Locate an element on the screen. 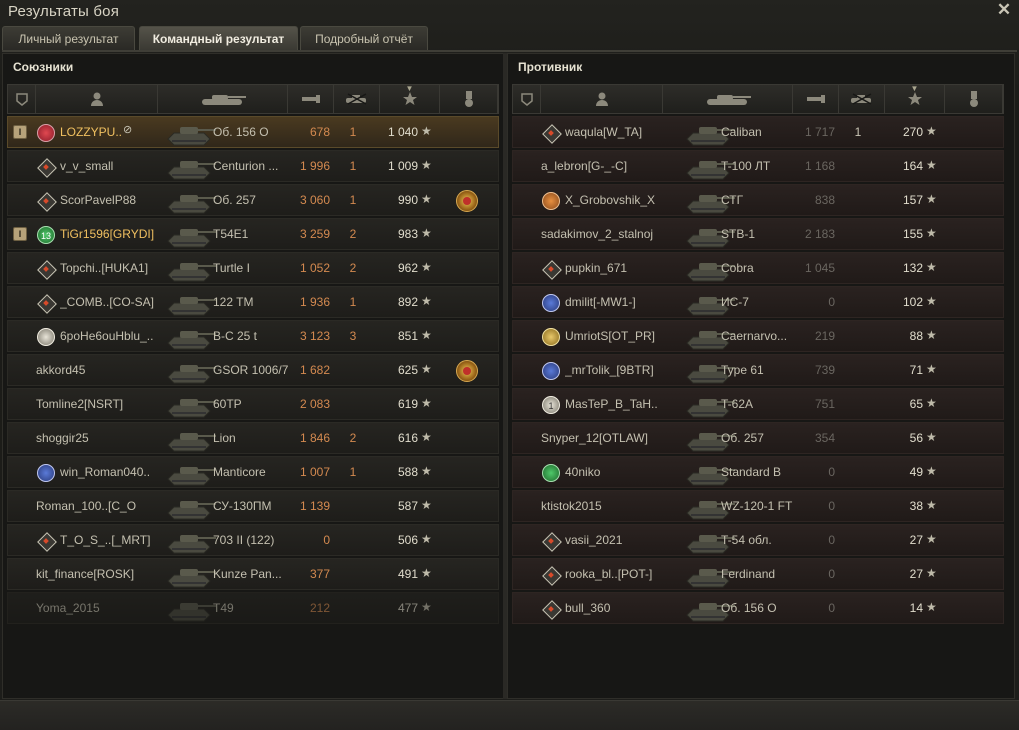  player-name: Snyper_12[OTLAW] is located at coordinates (605, 438).